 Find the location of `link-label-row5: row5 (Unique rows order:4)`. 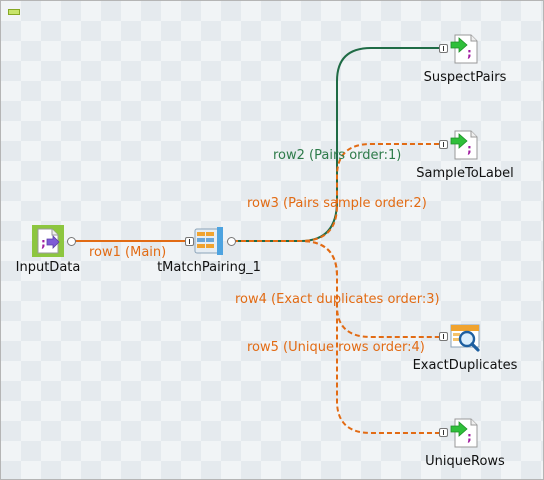

link-label-row5: row5 (Unique rows order:4) is located at coordinates (336, 347).